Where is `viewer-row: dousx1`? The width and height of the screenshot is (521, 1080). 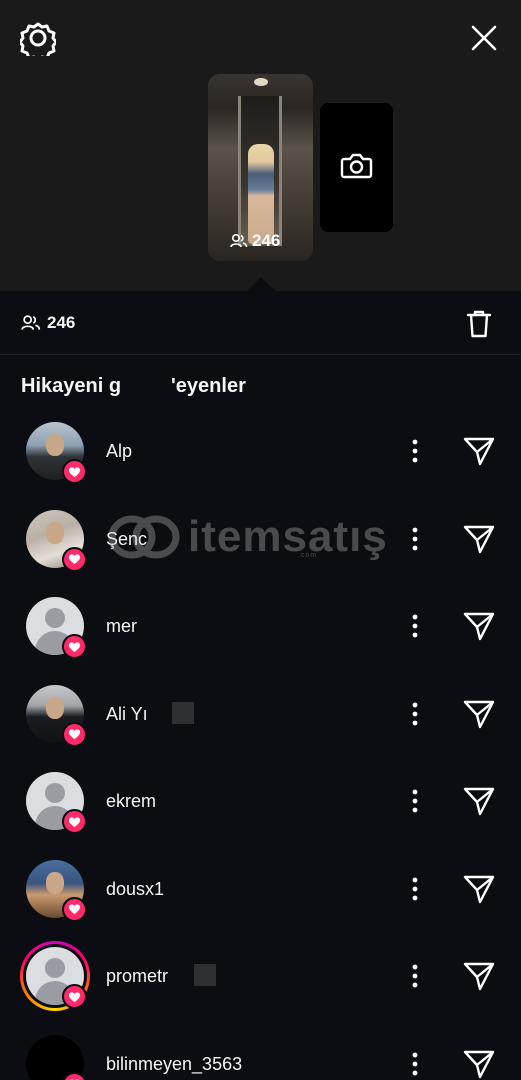 viewer-row: dousx1 is located at coordinates (260, 891).